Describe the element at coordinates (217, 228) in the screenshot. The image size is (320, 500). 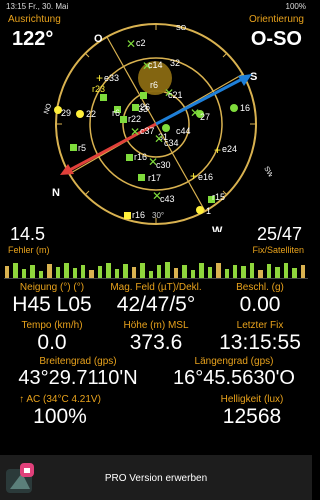
I see `label-w: W` at that location.